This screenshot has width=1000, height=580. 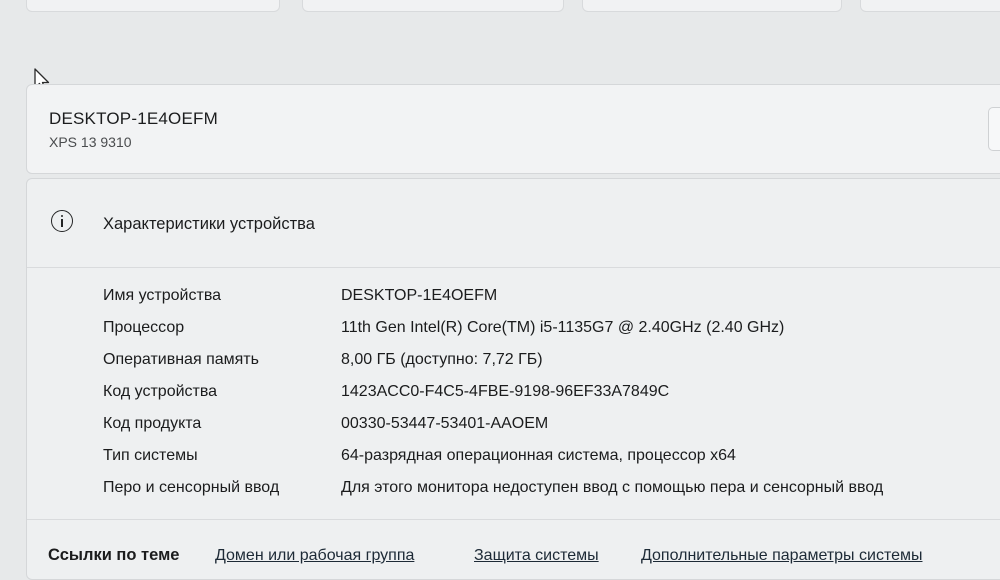 I want to click on spec-value: 00330-53447-53401-AAOEM, so click(x=445, y=423).